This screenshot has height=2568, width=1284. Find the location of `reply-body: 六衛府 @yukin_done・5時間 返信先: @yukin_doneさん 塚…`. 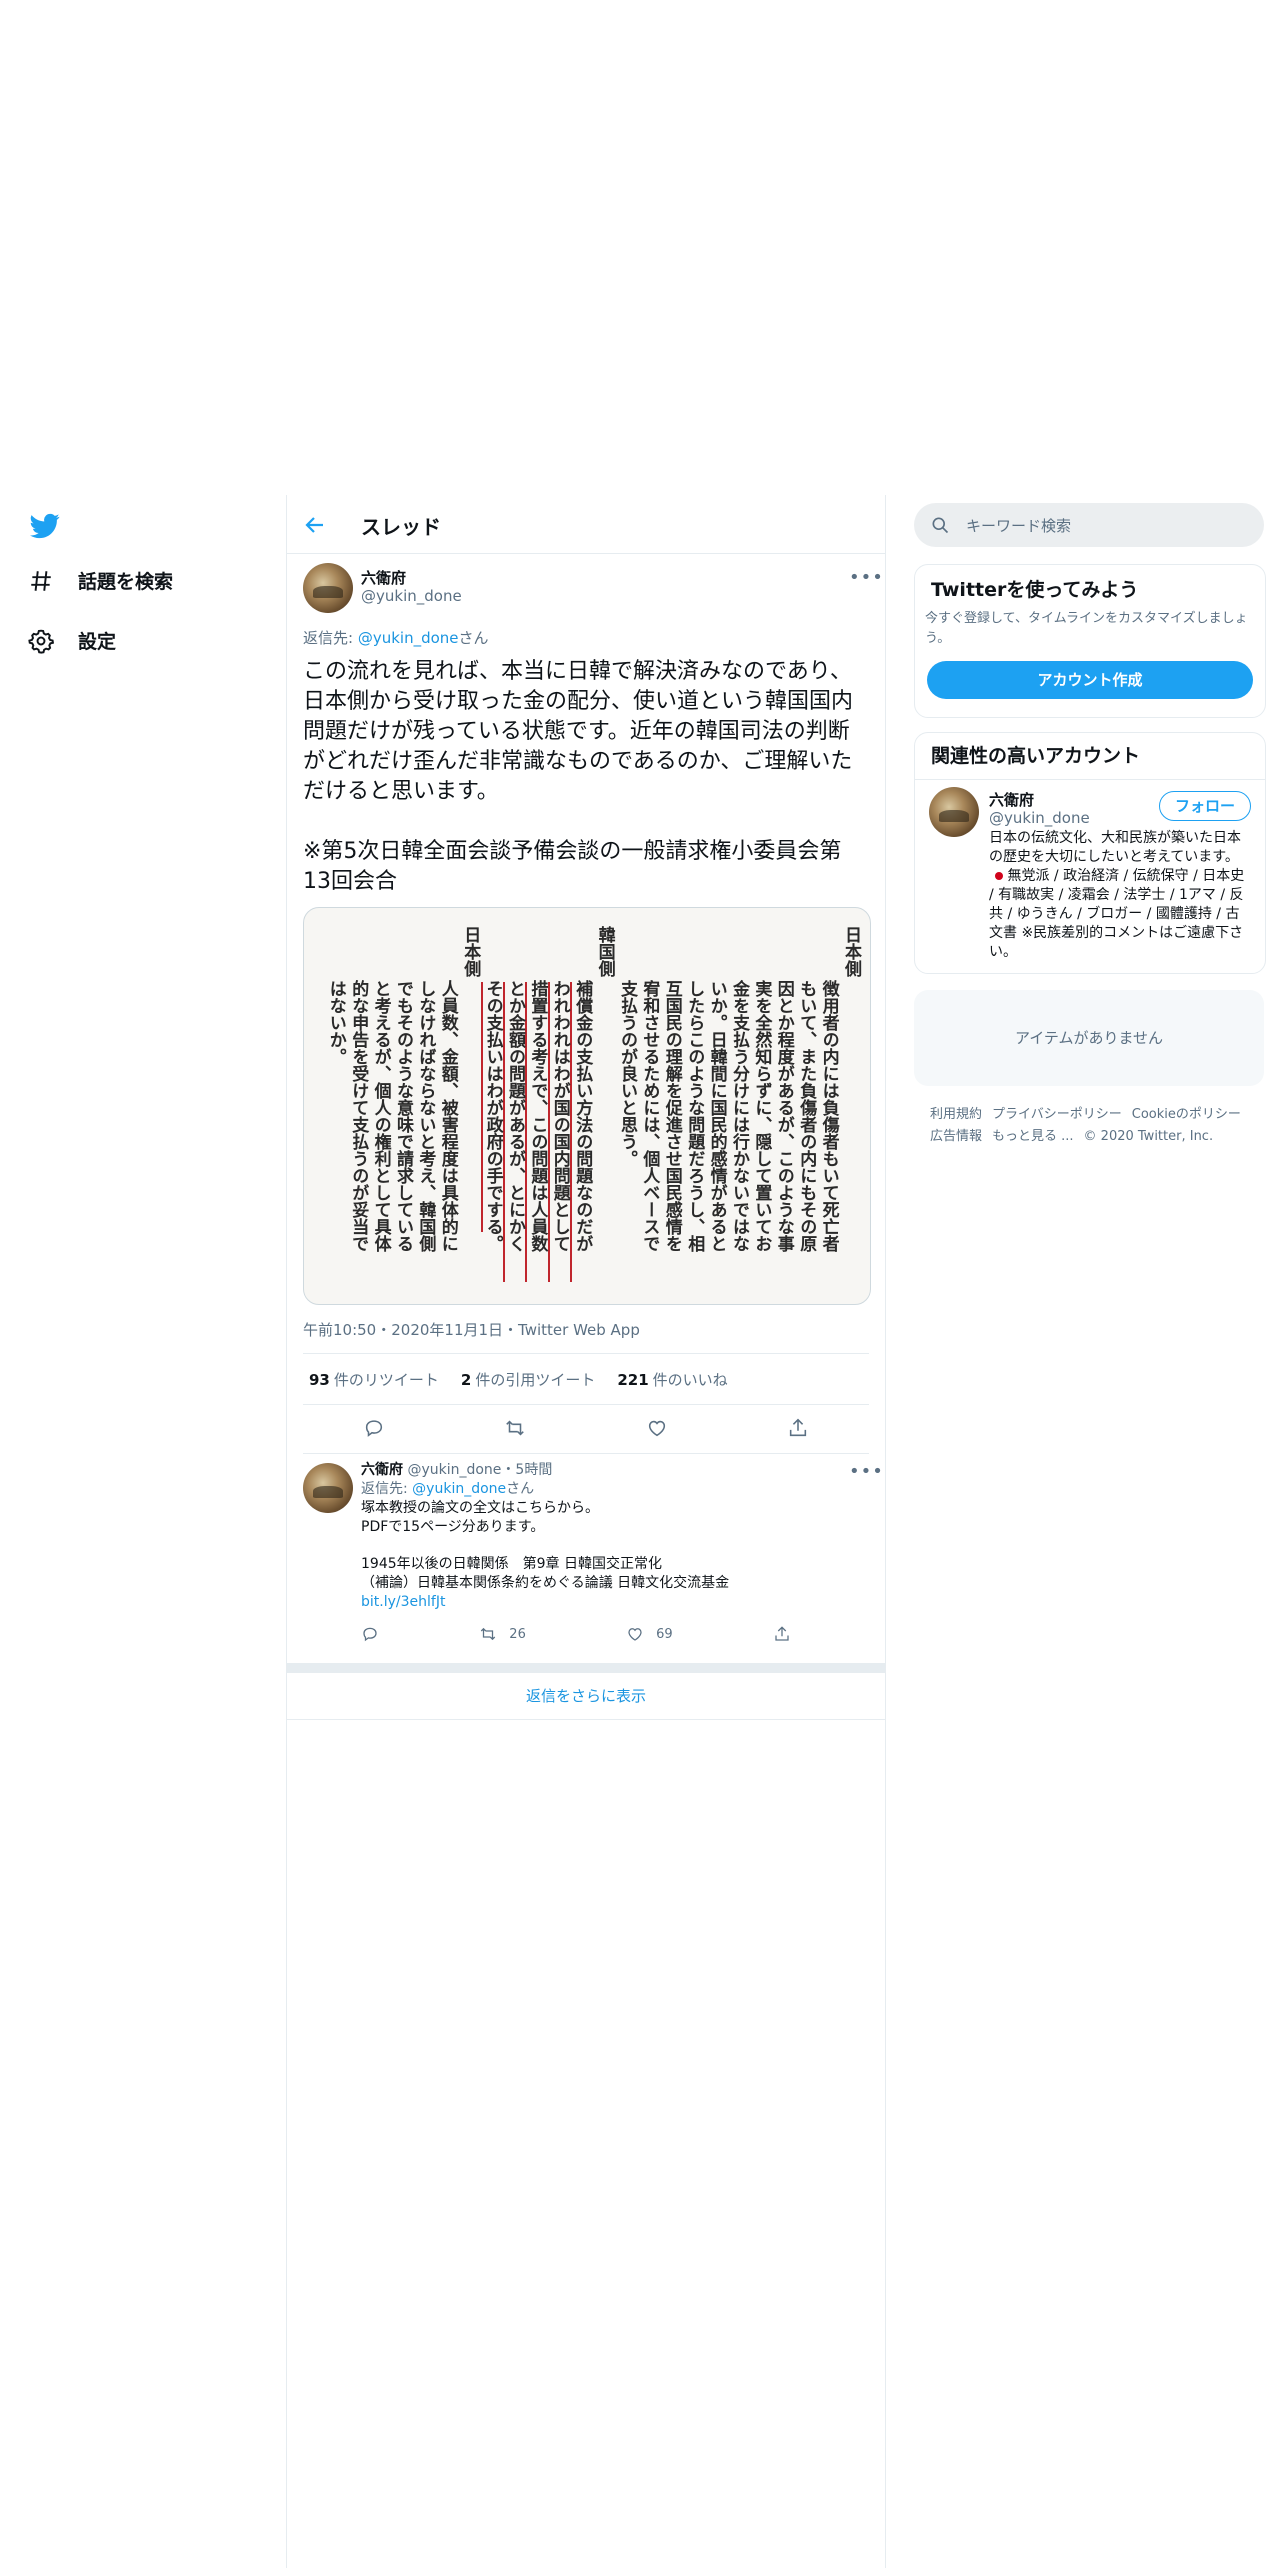

reply-body: 六衛府 @yukin_done・5時間 返信先: @yukin_doneさん 塚… is located at coordinates (616, 1536).